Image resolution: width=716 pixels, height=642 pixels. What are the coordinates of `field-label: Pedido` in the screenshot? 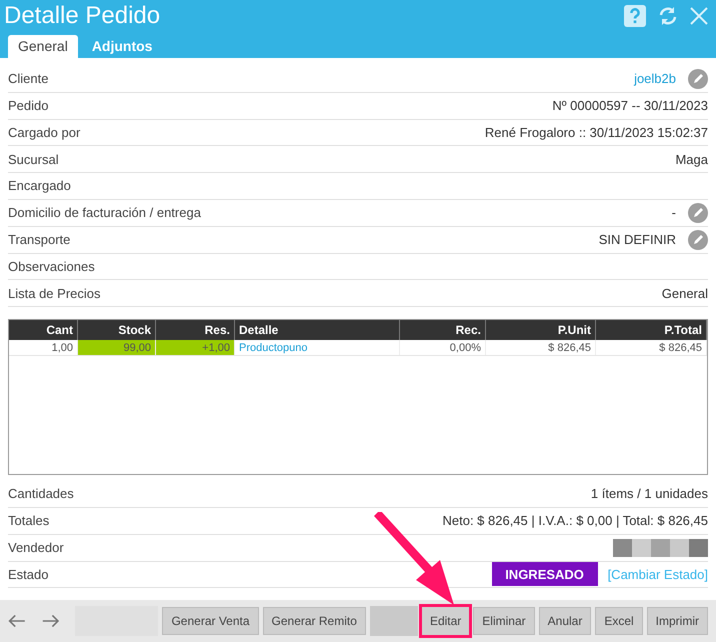 It's located at (28, 105).